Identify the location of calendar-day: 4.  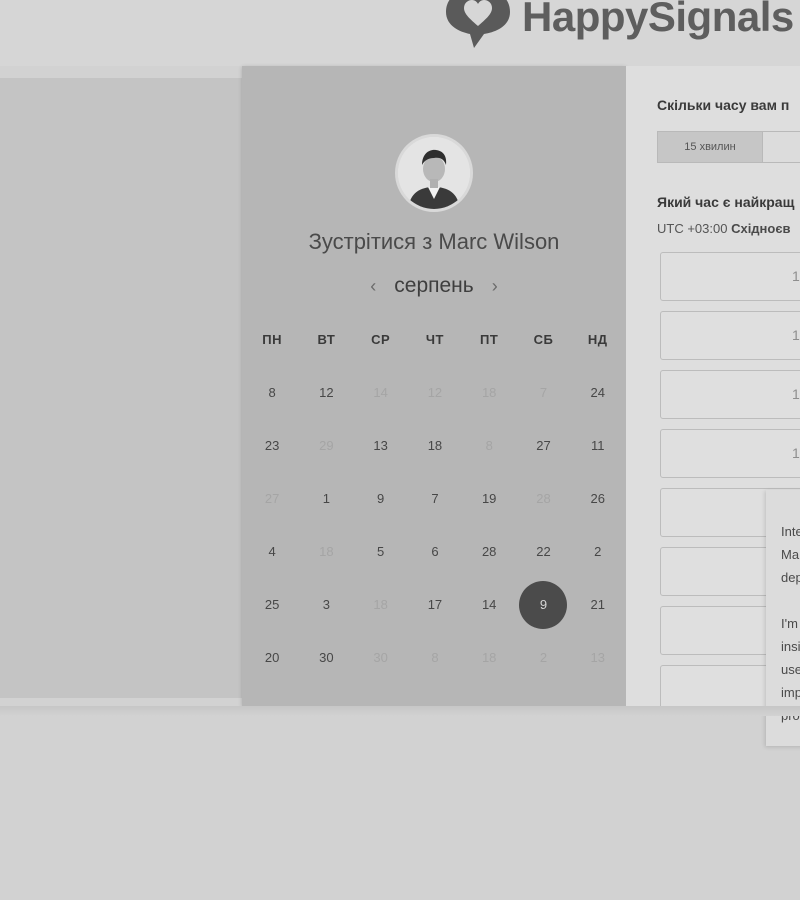
(272, 552).